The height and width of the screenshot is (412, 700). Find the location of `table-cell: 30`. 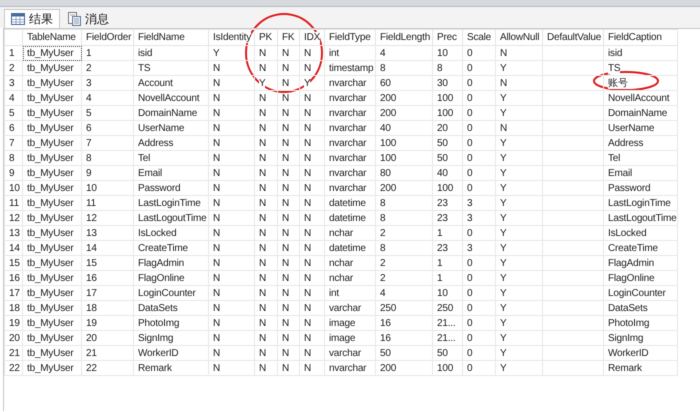

table-cell: 30 is located at coordinates (447, 83).